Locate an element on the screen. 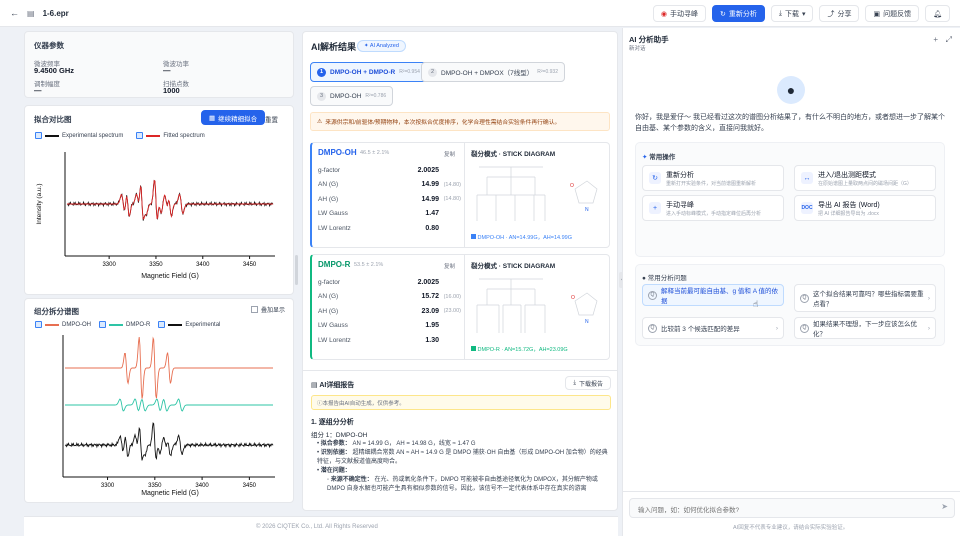 The height and width of the screenshot is (536, 960). file-icon: ▤ is located at coordinates (31, 13).